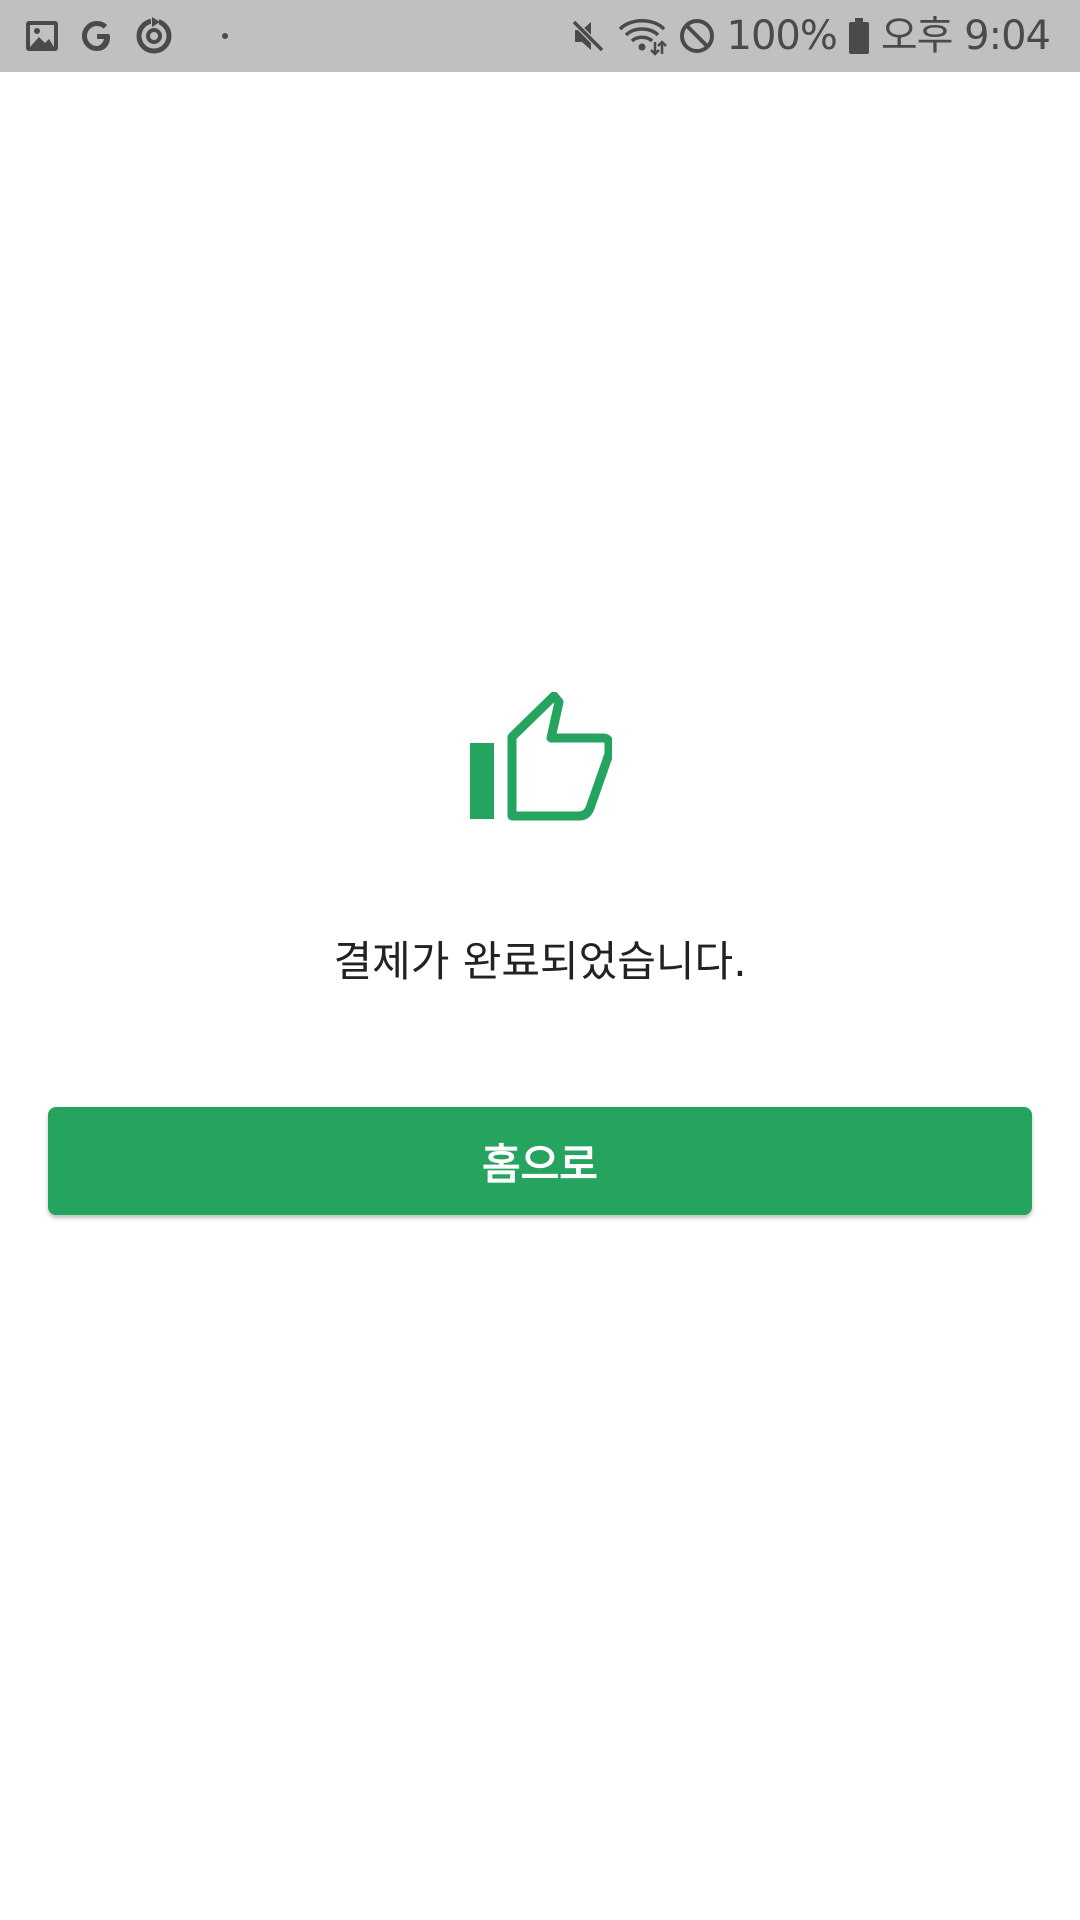  What do you see at coordinates (540, 1161) in the screenshot?
I see `home-button: 홈으로` at bounding box center [540, 1161].